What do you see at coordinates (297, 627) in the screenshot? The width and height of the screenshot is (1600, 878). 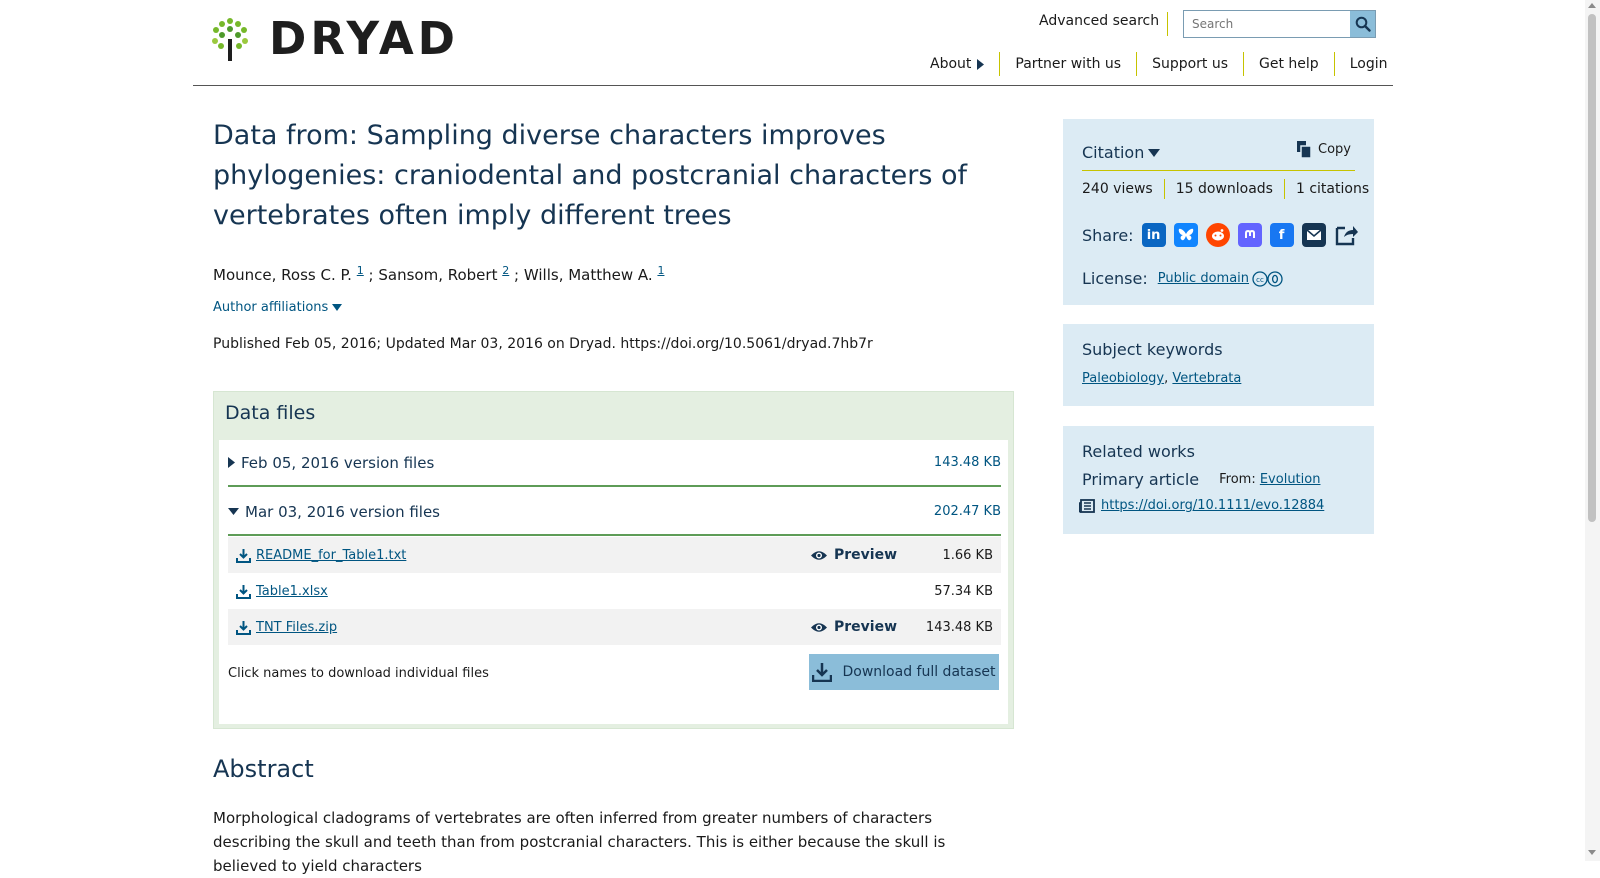 I see `file-name: TNT Files.zip` at bounding box center [297, 627].